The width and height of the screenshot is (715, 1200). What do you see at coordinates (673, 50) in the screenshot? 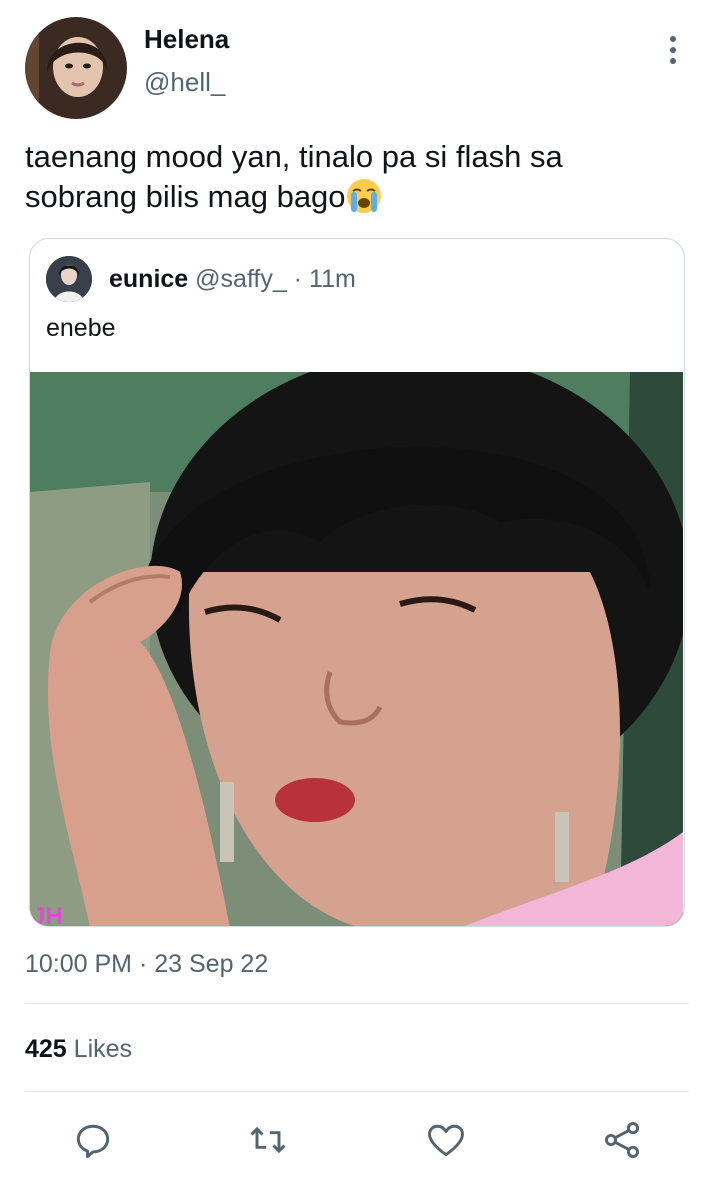
I see `more-options-icon` at bounding box center [673, 50].